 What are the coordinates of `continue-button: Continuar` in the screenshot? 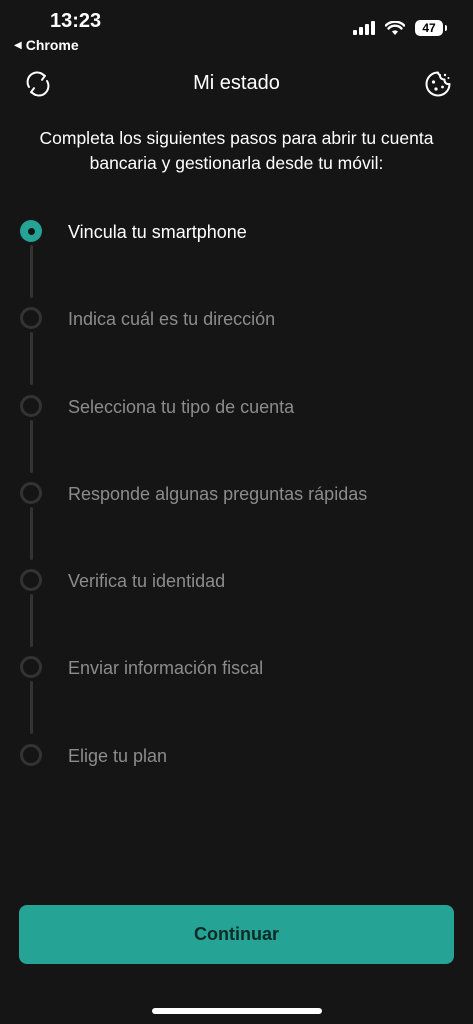 It's located at (236, 934).